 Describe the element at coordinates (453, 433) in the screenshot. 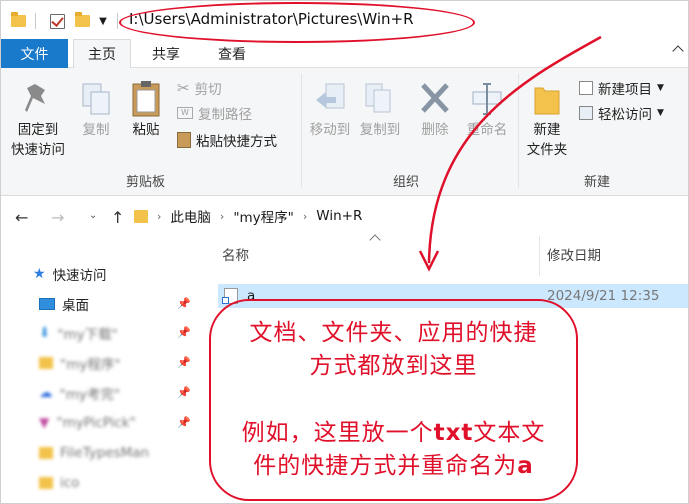

I see `annotation-line-3-bold: txt` at that location.